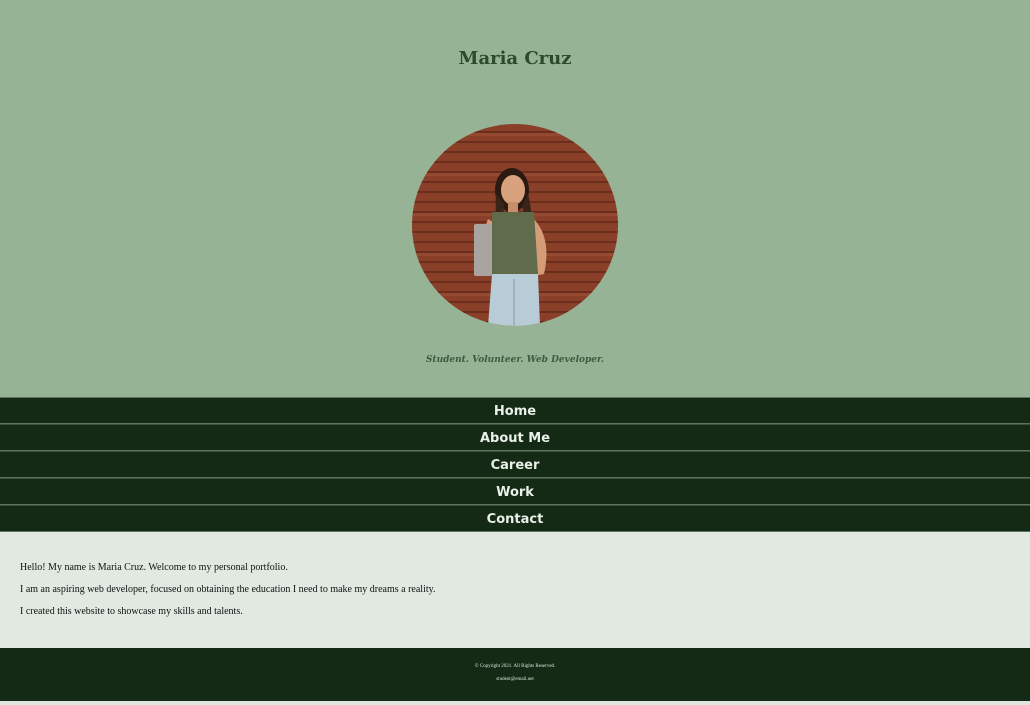  I want to click on contact-email: student@email.net, so click(515, 679).